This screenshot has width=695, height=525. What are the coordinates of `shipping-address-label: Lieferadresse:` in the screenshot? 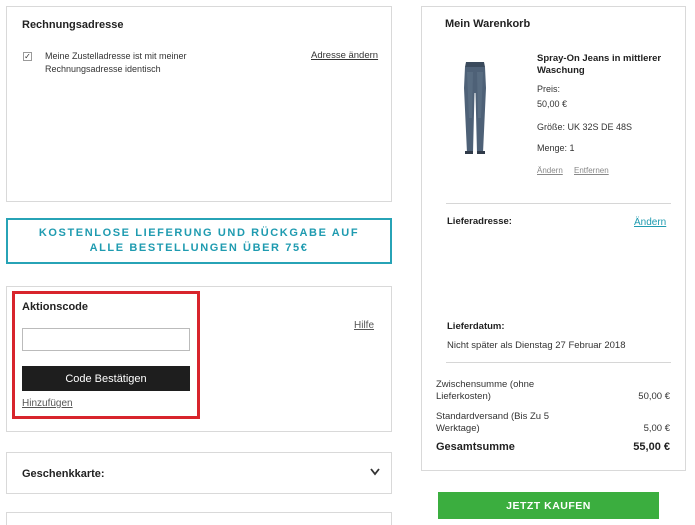 It's located at (479, 221).